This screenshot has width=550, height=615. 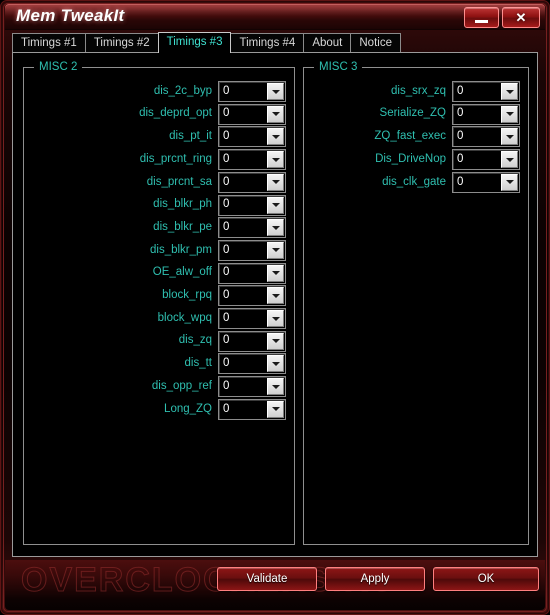 What do you see at coordinates (275, 17) in the screenshot?
I see `title-bar: Mem TweakIt ✕` at bounding box center [275, 17].